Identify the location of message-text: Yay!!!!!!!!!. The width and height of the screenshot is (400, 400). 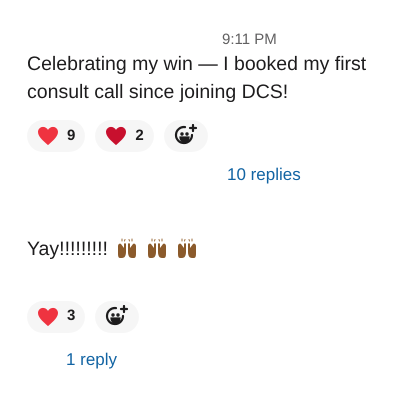
(67, 249).